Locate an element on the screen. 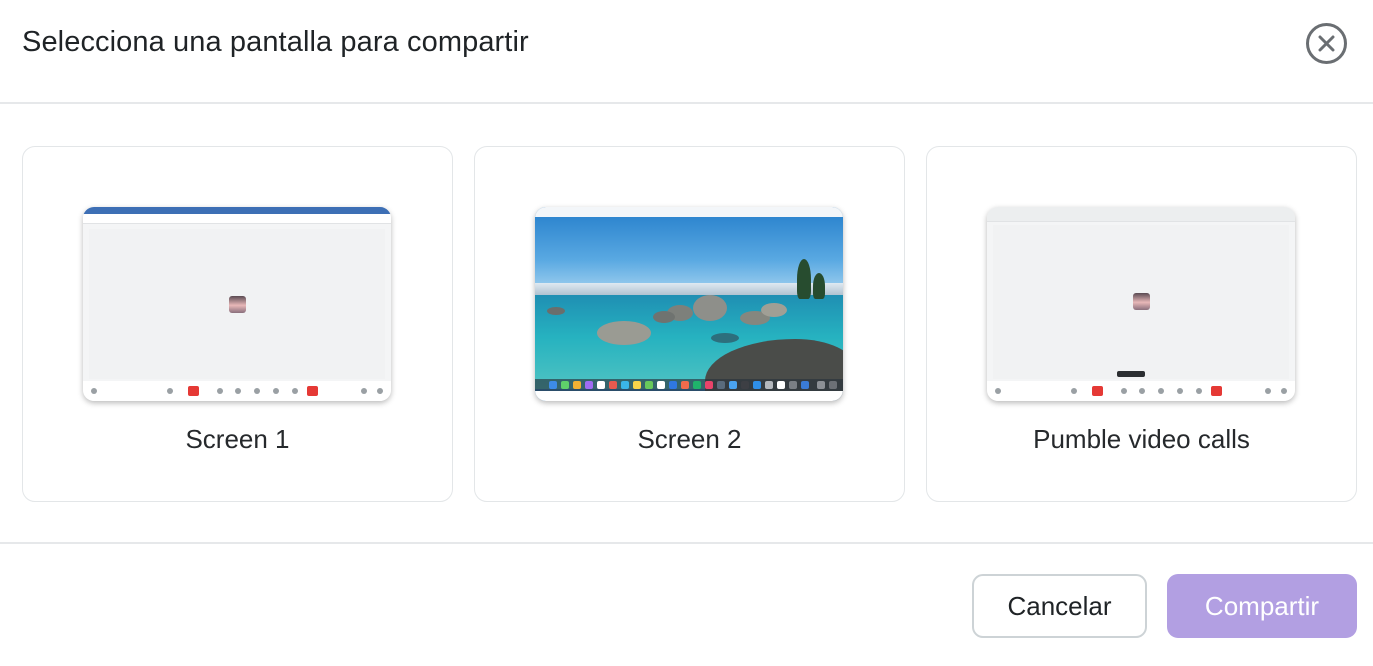 The image size is (1373, 666). source-label: Screen 2 is located at coordinates (689, 439).